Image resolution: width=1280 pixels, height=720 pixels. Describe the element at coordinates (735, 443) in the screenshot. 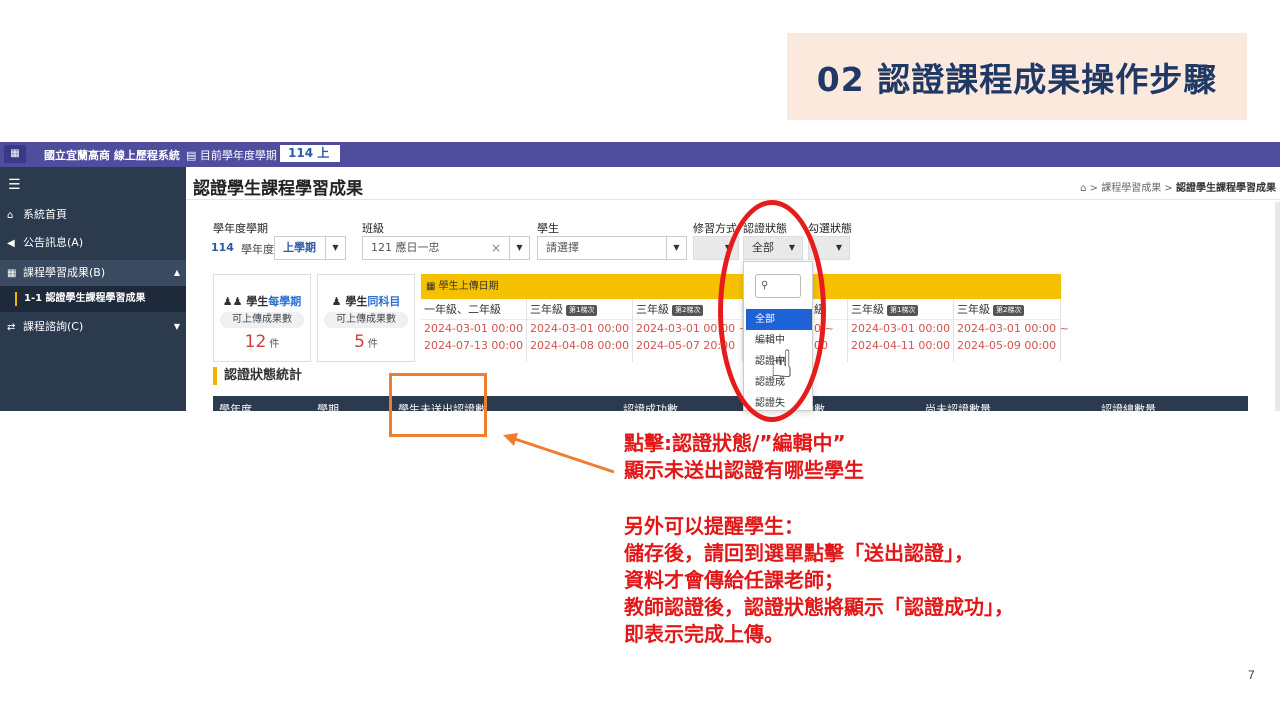

I see `instruction-line-1: 點擊:認證狀態/”編輯中”` at that location.